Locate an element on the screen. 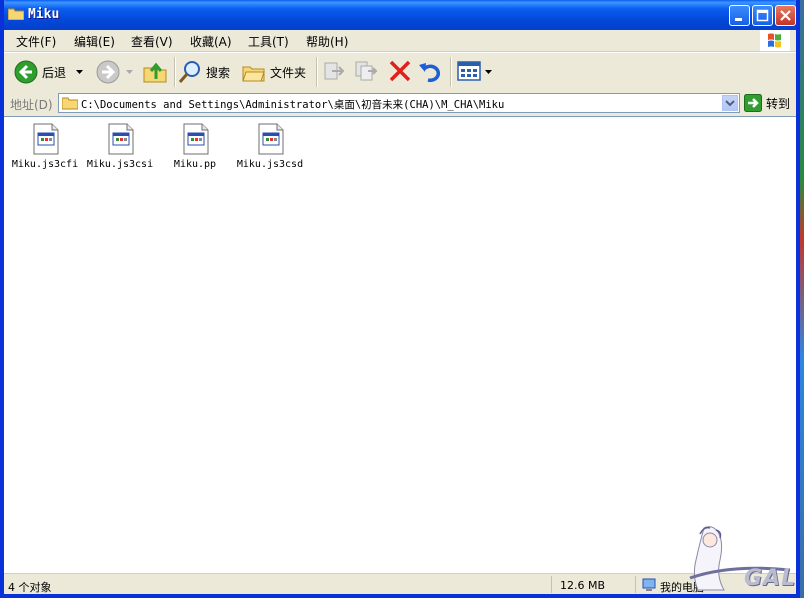 This screenshot has height=598, width=804. go-arrow-icon is located at coordinates (753, 103).